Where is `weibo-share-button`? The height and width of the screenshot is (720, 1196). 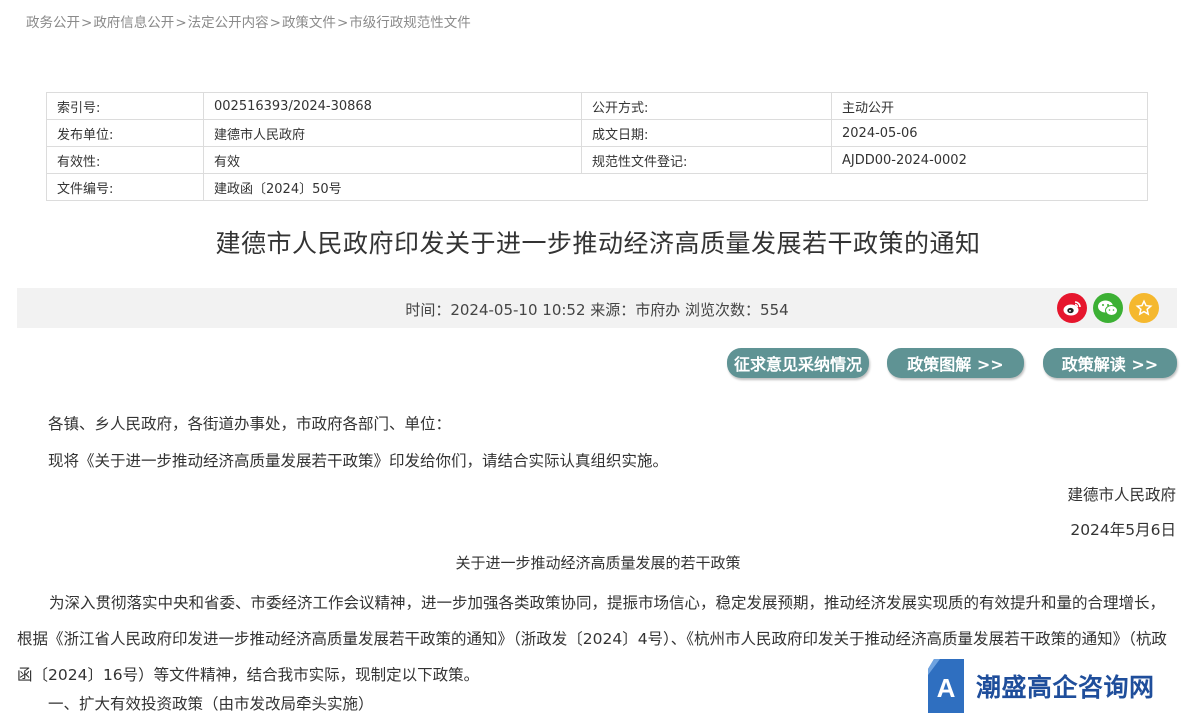
weibo-share-button is located at coordinates (1072, 308).